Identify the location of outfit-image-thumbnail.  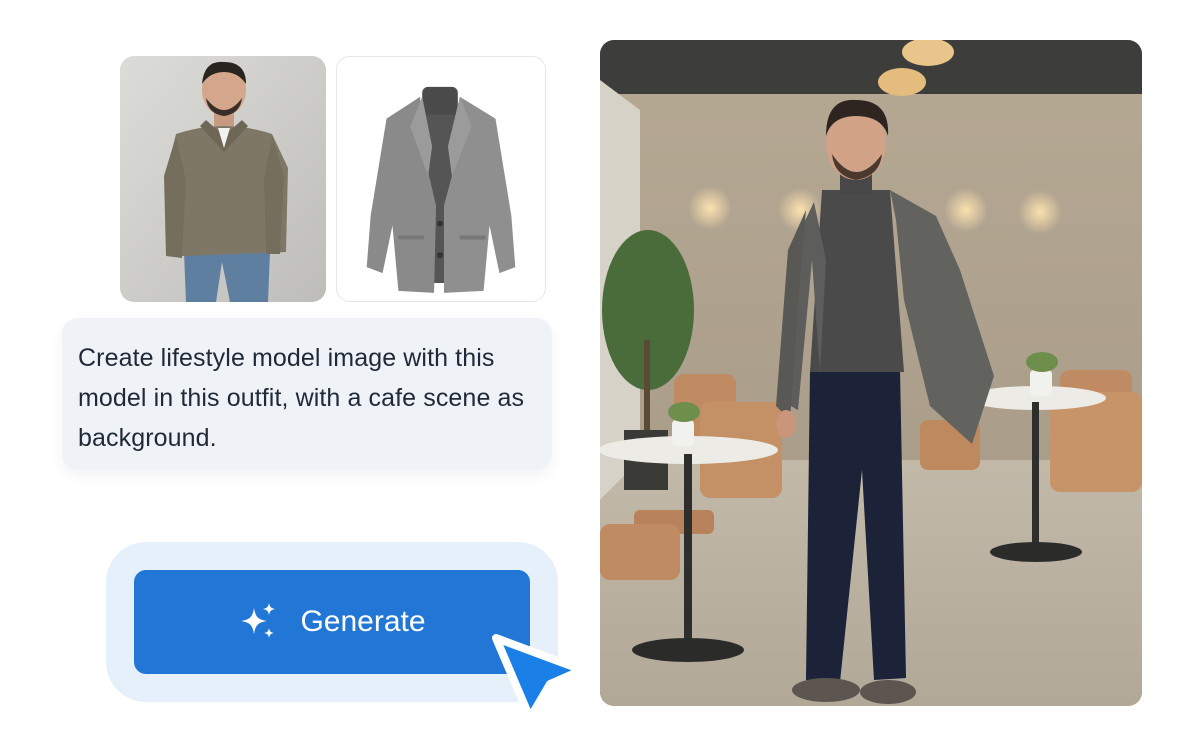
(441, 179).